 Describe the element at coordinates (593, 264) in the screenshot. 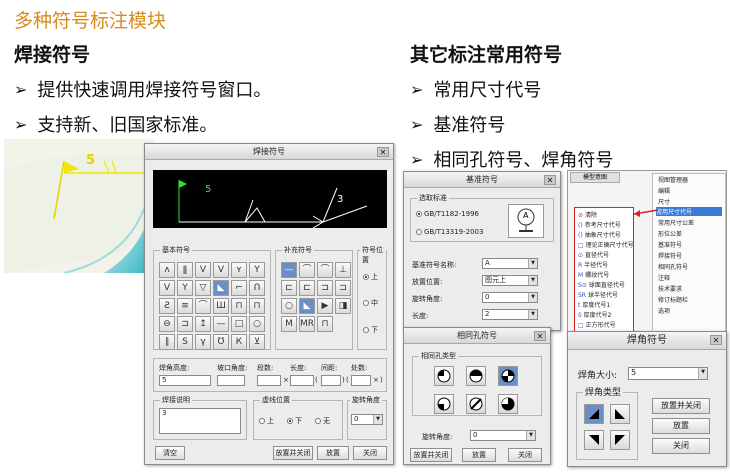

I see `submenu-item: R 半径代号` at that location.